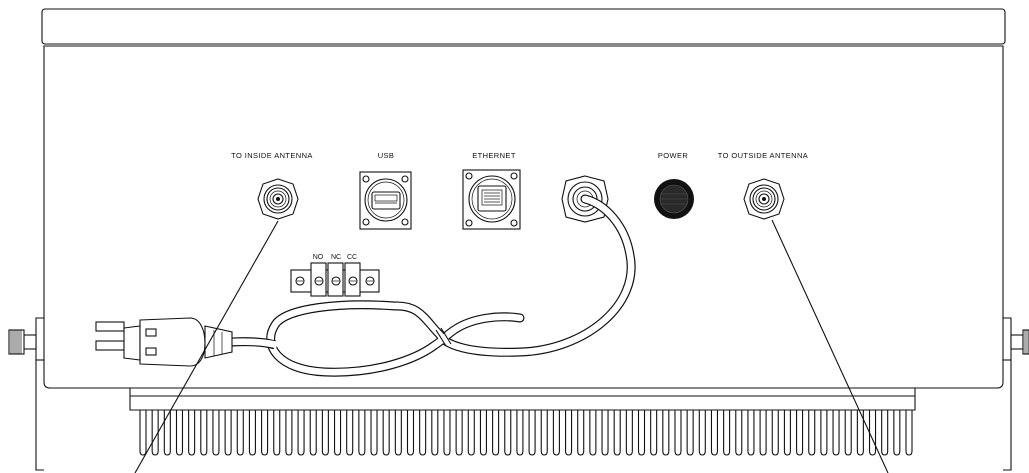 The width and height of the screenshot is (1029, 473). I want to click on outside-antenna-connector, so click(764, 199).